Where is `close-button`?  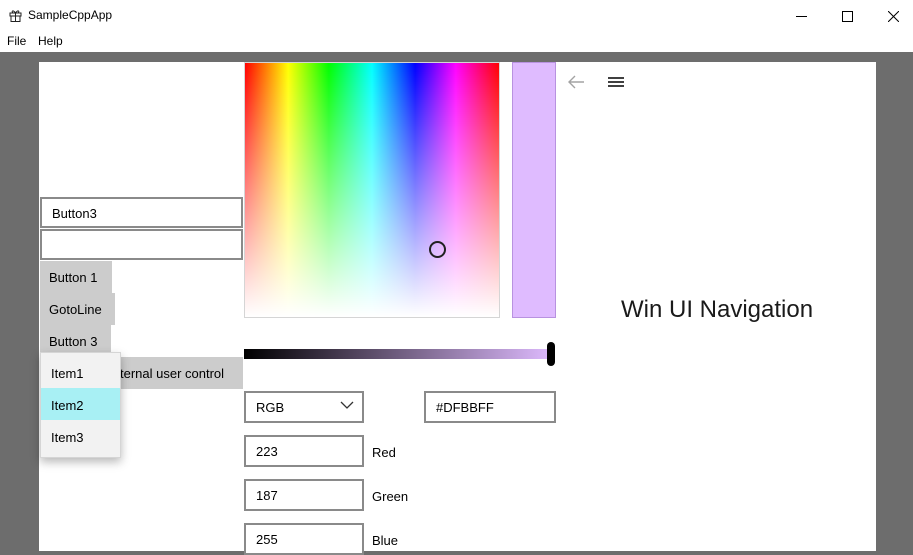 close-button is located at coordinates (891, 16).